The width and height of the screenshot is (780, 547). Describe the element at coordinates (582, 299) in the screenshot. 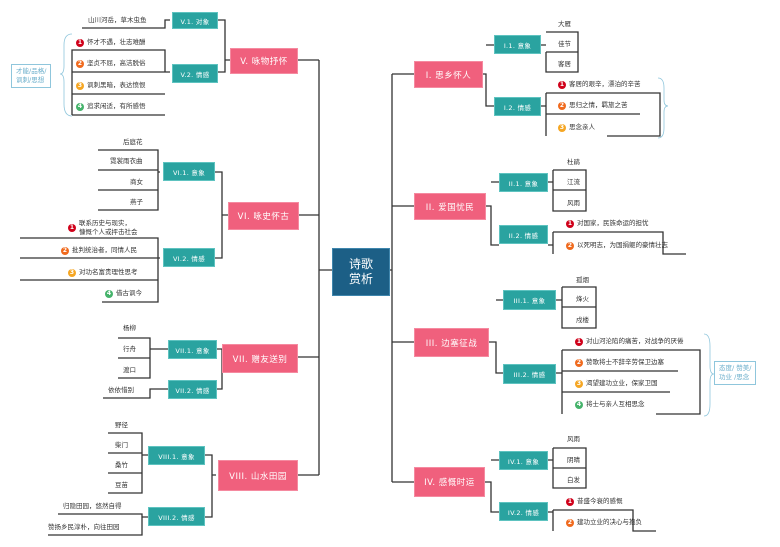

I see `leaf-iii-1-2: 烽火` at that location.